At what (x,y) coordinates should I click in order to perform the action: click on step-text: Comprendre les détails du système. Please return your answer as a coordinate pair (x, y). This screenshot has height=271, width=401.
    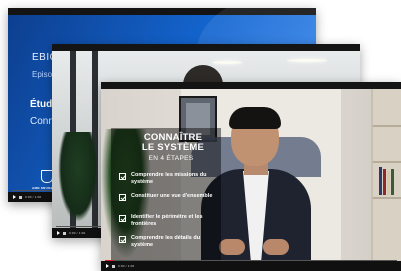
    Looking at the image, I should click on (166, 241).